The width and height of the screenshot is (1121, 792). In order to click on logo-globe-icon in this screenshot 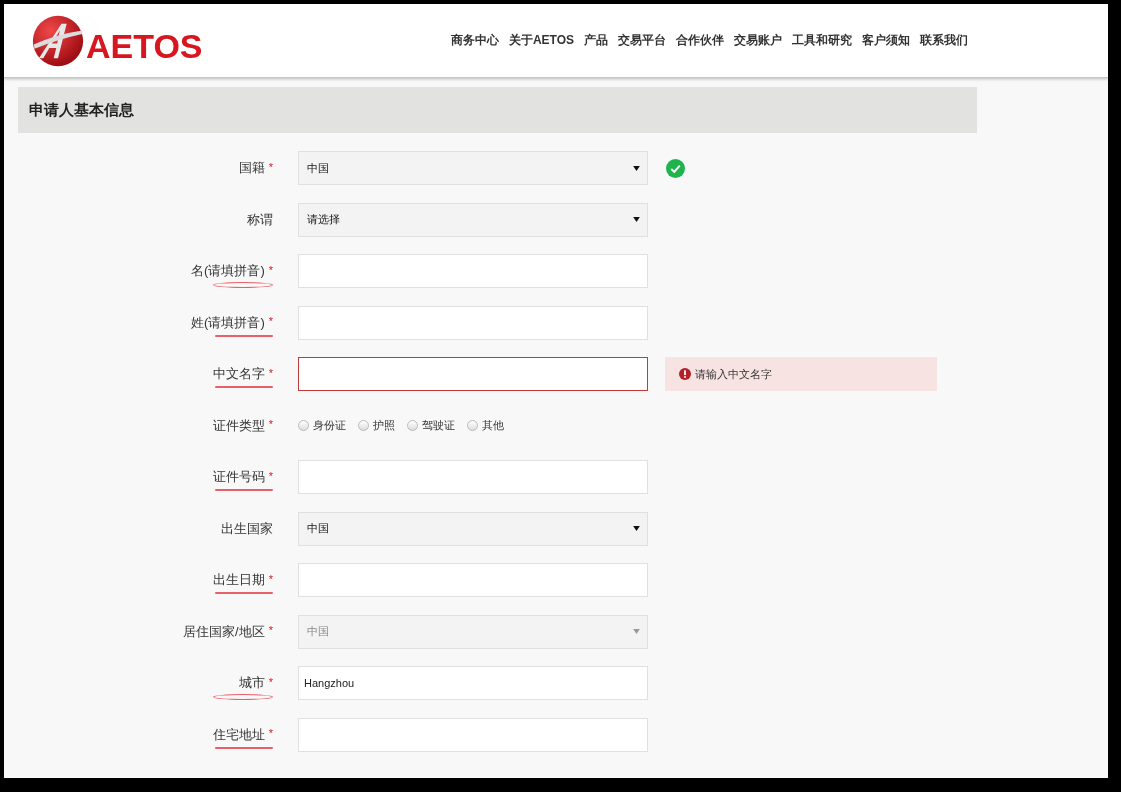, I will do `click(58, 40)`.